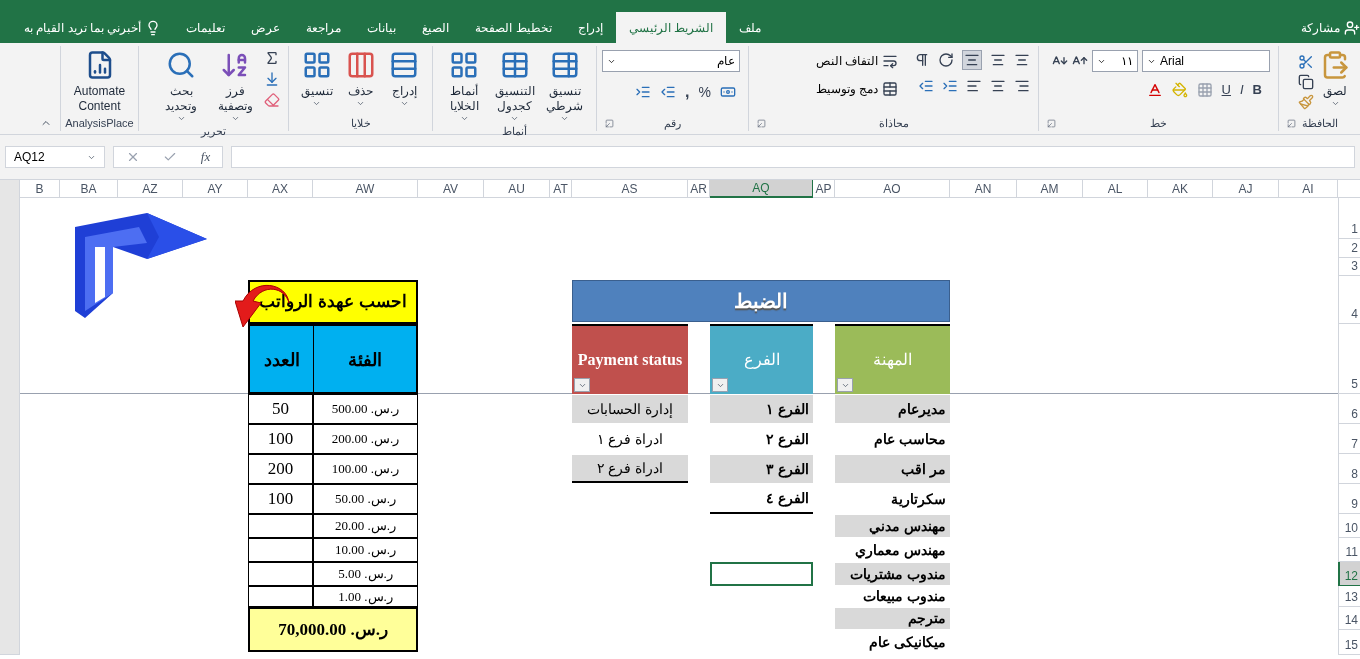 The image size is (1360, 659). What do you see at coordinates (181, 86) in the screenshot?
I see `ribbon-button: بحث وتحديد` at bounding box center [181, 86].